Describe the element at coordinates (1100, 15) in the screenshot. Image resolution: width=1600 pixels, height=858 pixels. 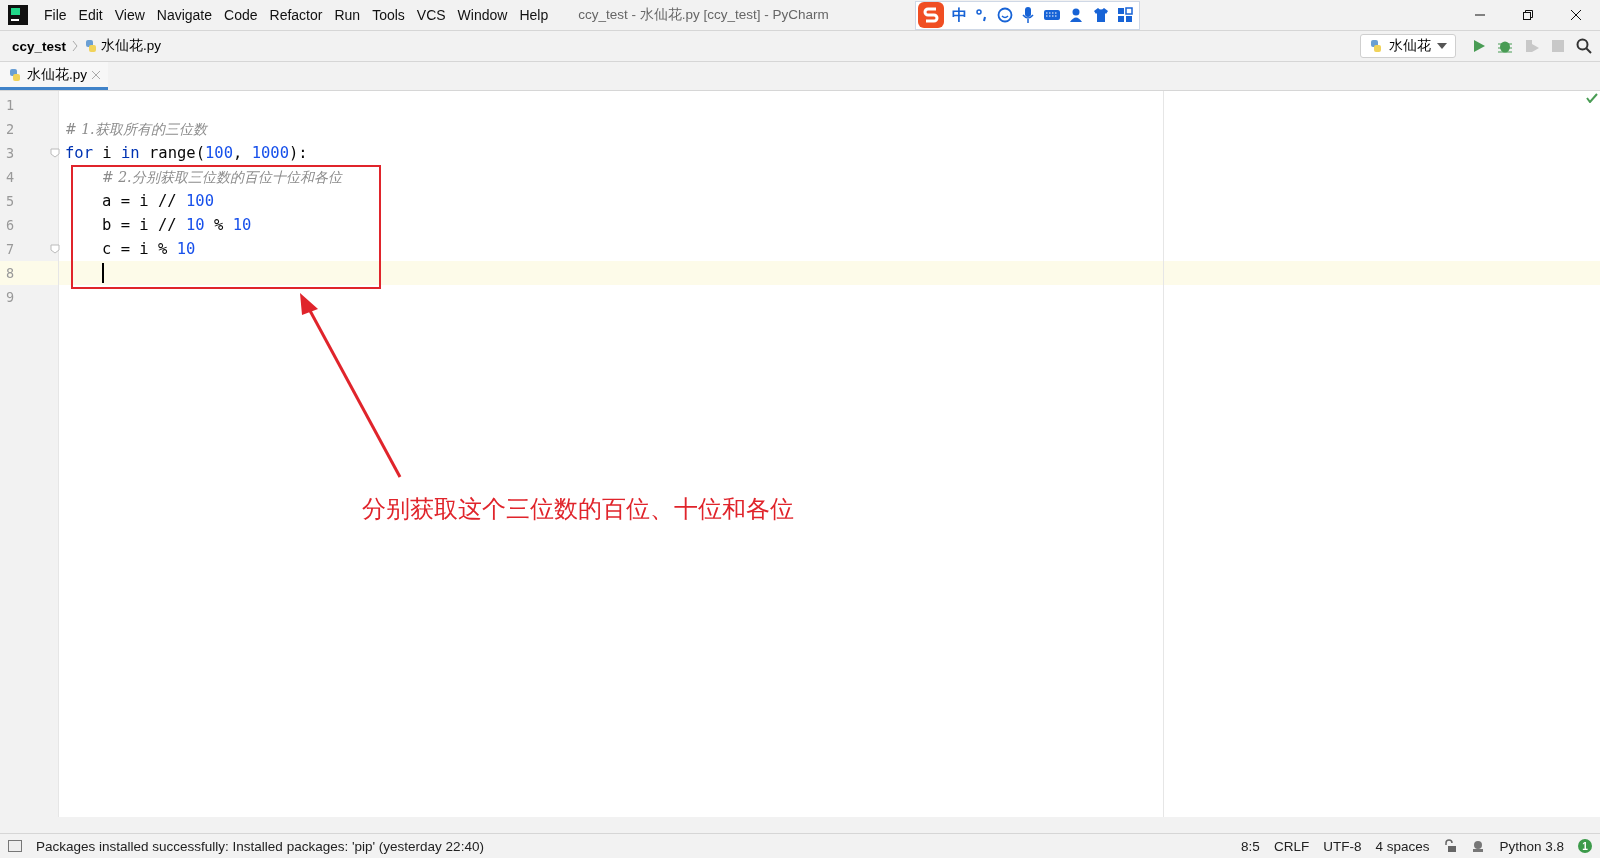
I see `shirt-icon` at that location.